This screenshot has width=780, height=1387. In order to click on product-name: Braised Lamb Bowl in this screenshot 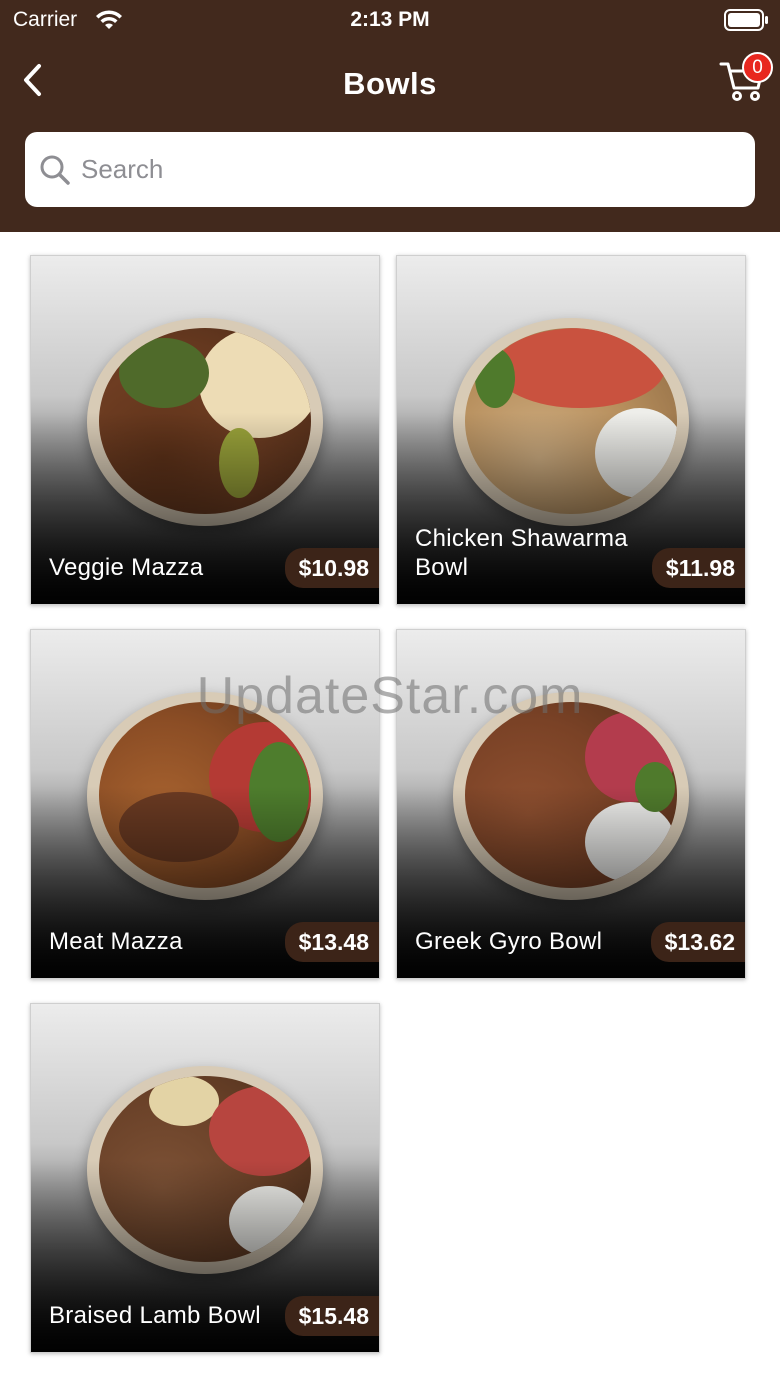, I will do `click(155, 1315)`.